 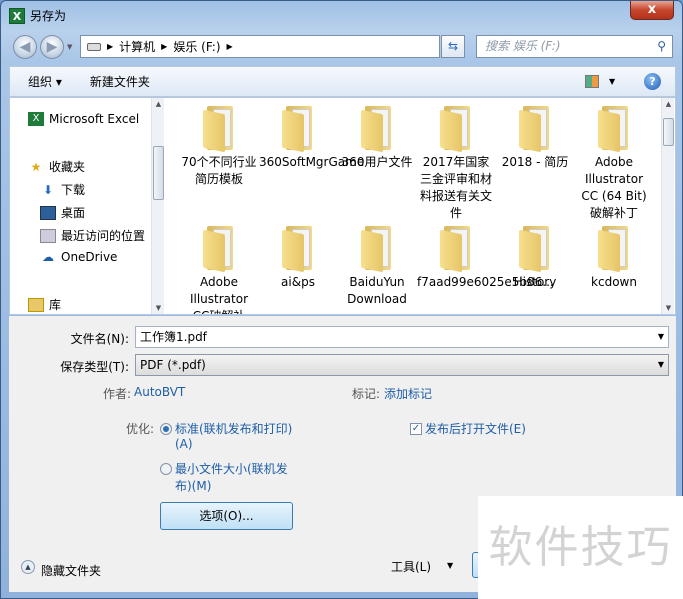 I want to click on search-input: 搜索 娱乐 (F:) ⚲, so click(x=574, y=46).